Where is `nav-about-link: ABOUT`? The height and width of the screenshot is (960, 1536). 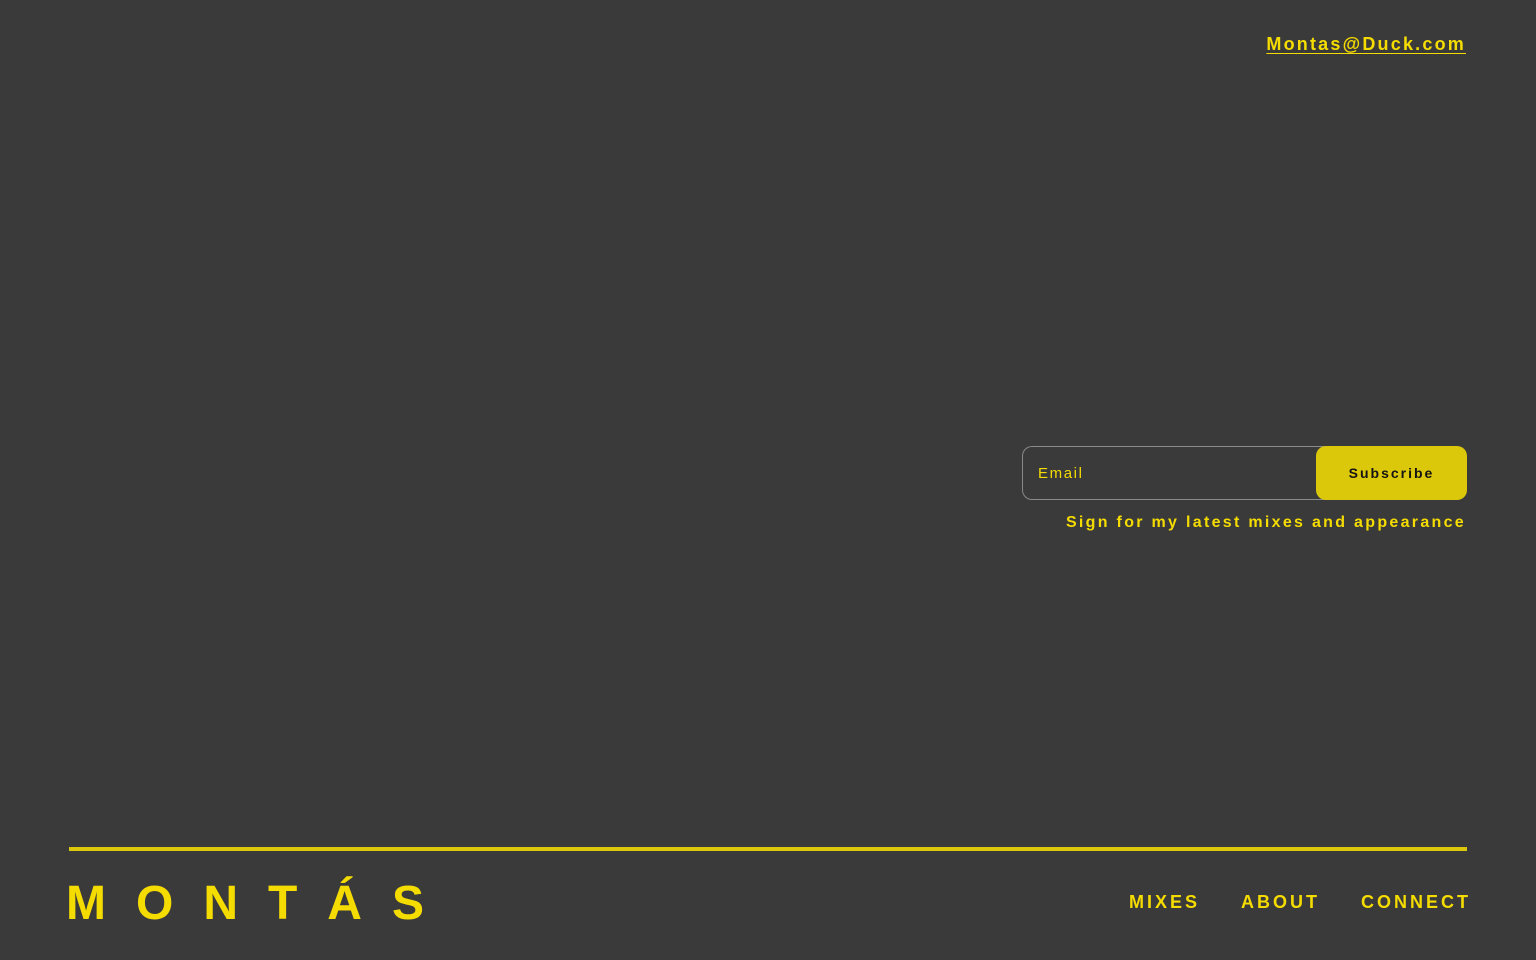
nav-about-link: ABOUT is located at coordinates (1280, 902).